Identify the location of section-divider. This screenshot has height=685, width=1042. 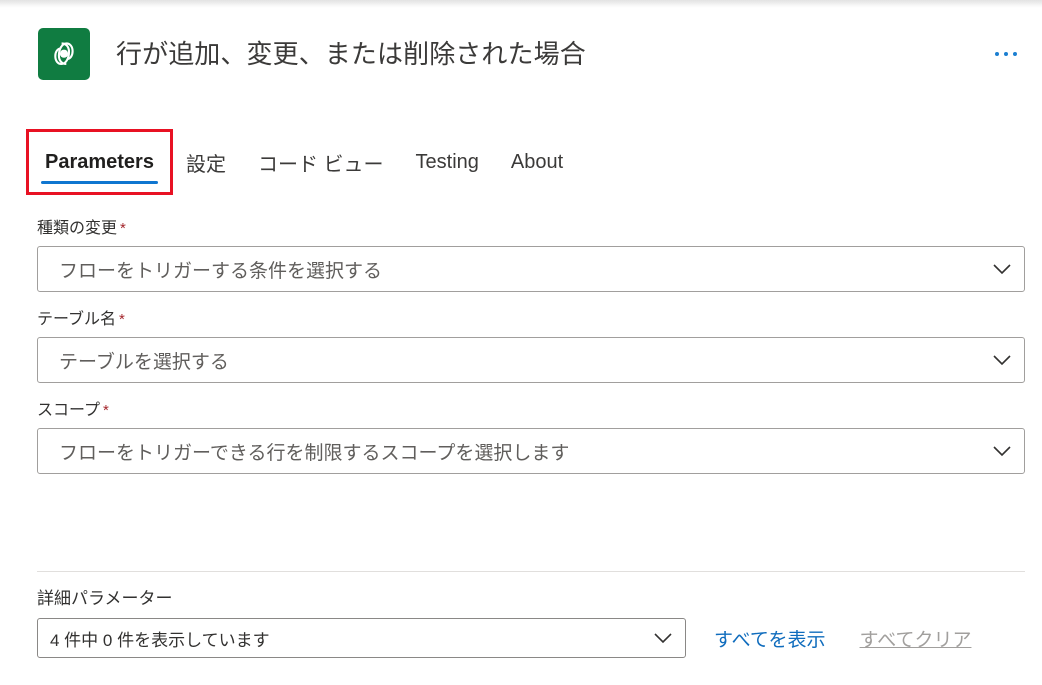
(531, 571).